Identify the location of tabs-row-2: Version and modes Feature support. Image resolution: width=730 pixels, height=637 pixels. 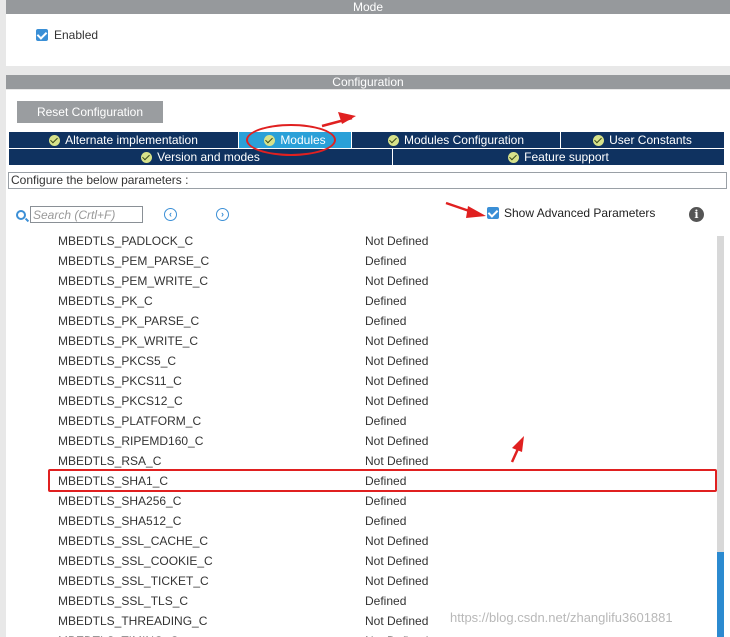
(367, 157).